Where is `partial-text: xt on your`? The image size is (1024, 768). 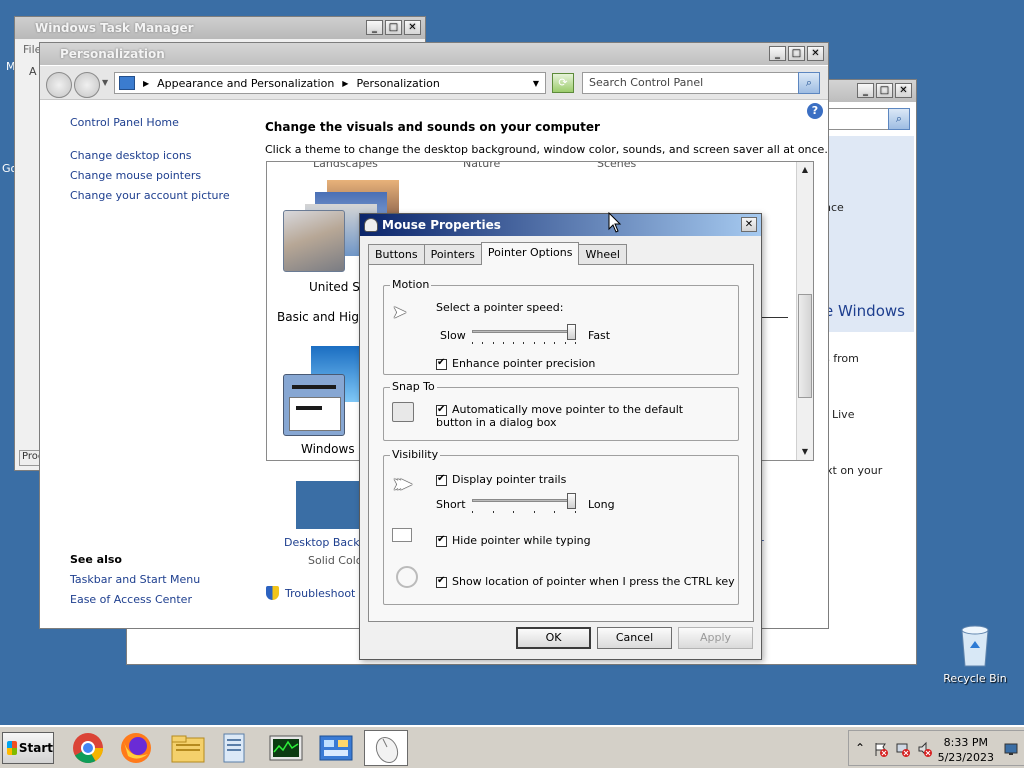
partial-text: xt on your is located at coordinates (854, 470).